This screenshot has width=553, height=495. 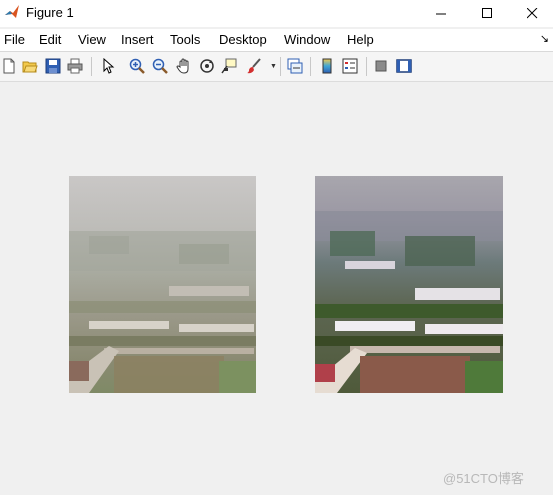 I want to click on edit-plot-arrow-icon, so click(x=109, y=66).